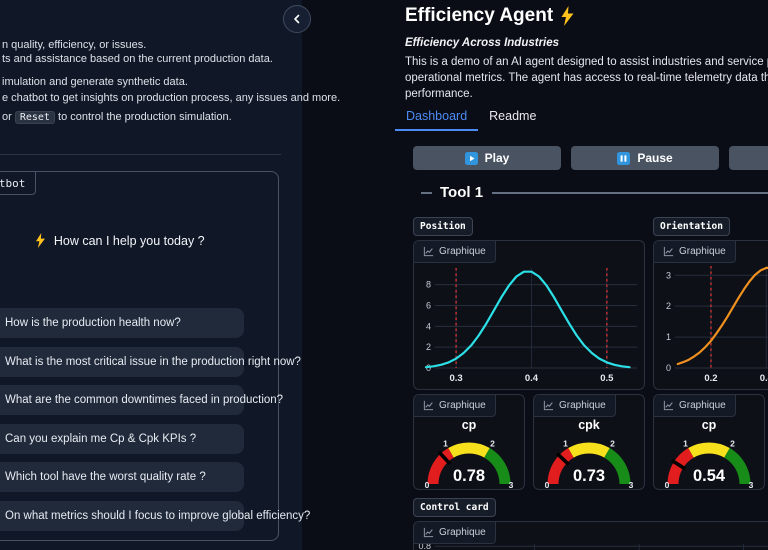 The width and height of the screenshot is (768, 550). Describe the element at coordinates (34, 117) in the screenshot. I see `reset-code-chip: Reset` at that location.